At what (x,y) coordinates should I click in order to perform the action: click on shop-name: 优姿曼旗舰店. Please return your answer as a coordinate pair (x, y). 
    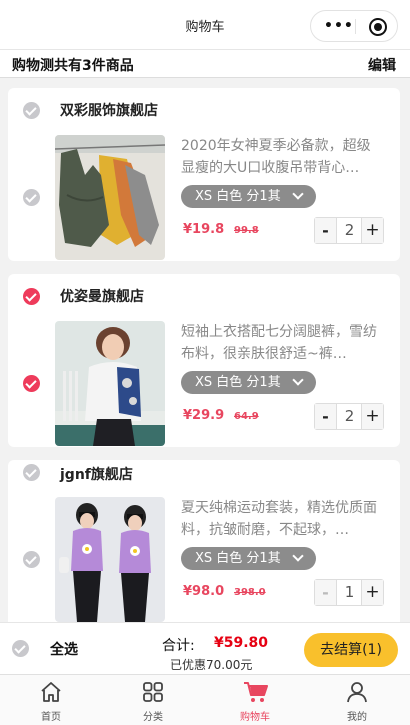
    Looking at the image, I should click on (102, 297).